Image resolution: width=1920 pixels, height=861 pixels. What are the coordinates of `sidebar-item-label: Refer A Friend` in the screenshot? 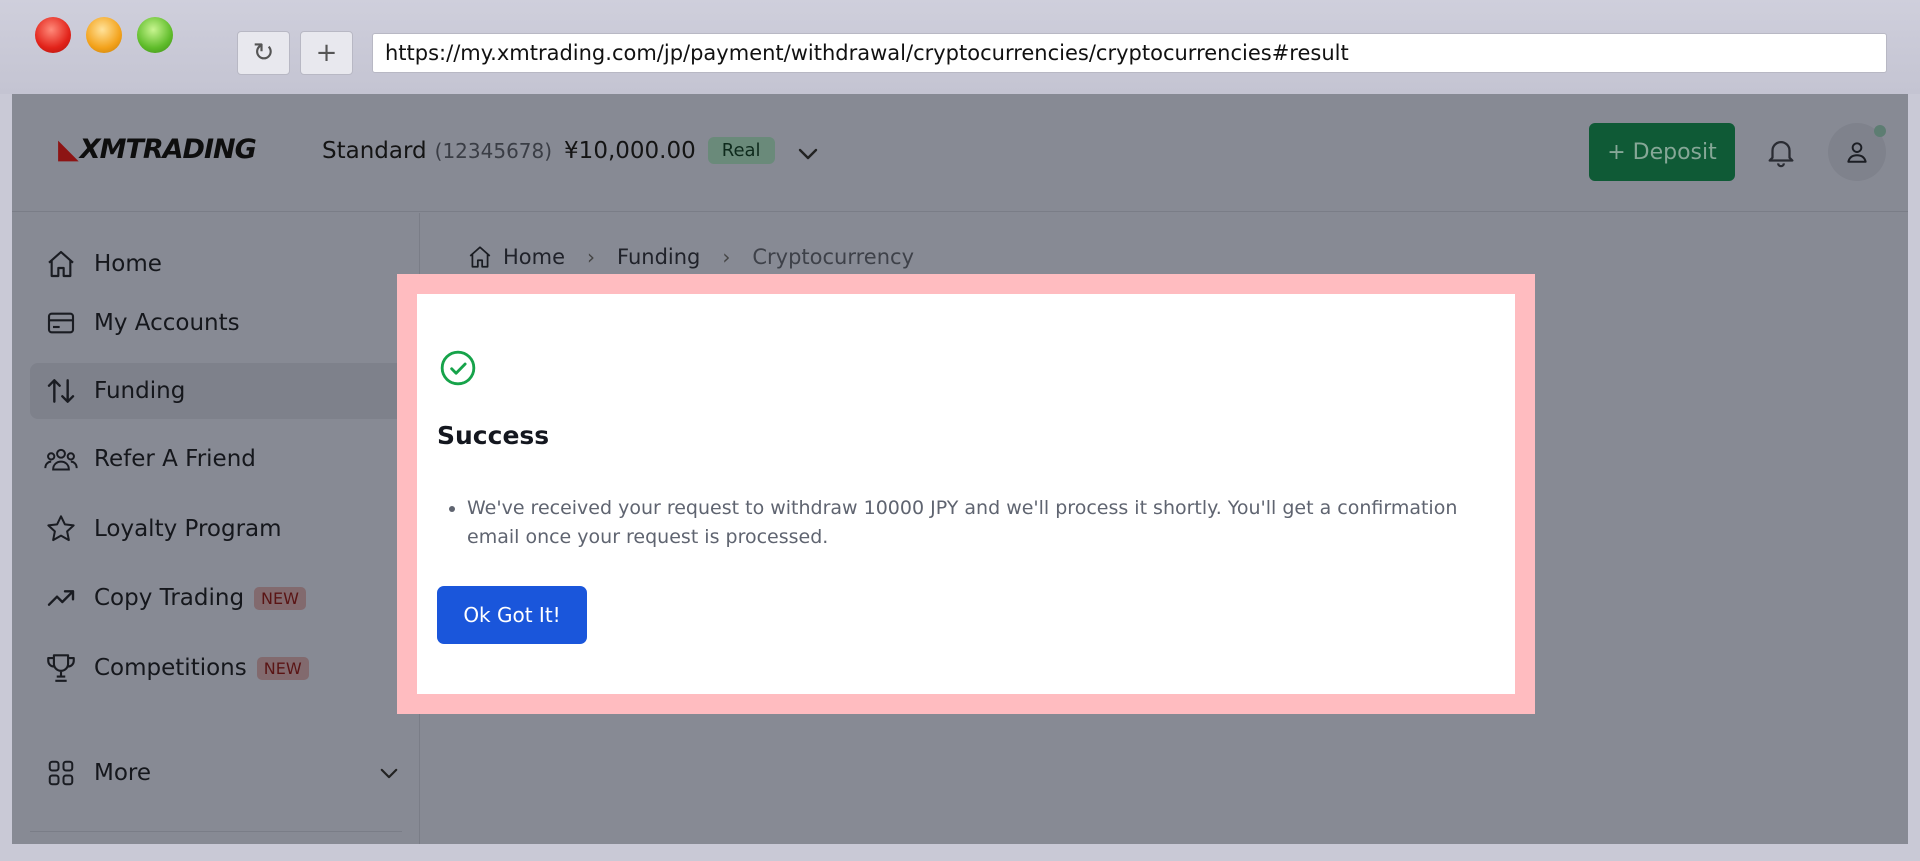 It's located at (175, 459).